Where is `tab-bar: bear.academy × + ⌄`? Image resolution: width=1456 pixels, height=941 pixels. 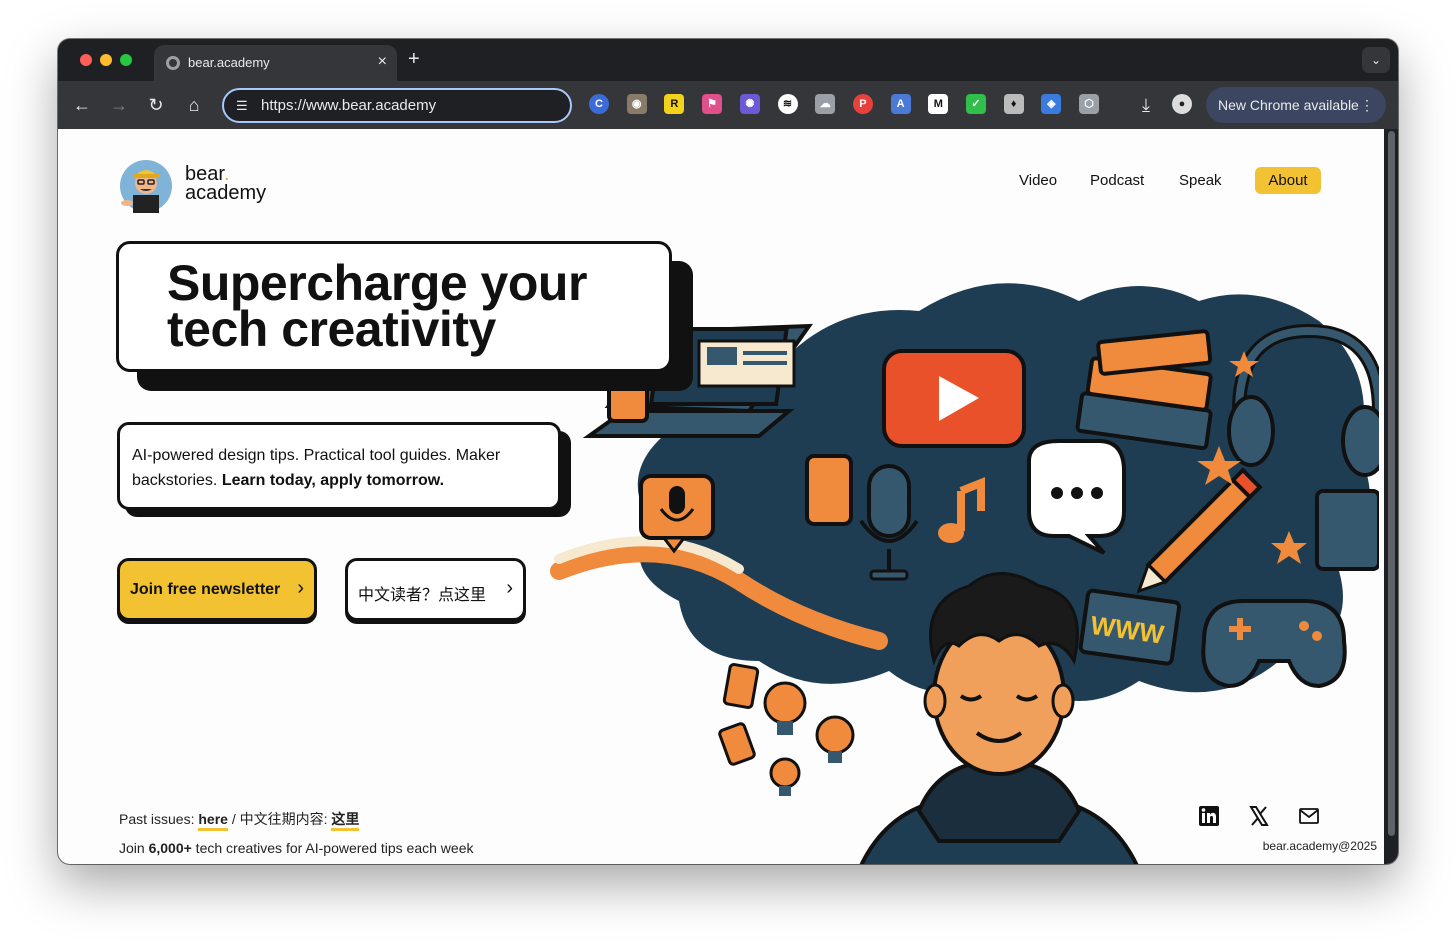 tab-bar: bear.academy × + ⌄ is located at coordinates (728, 60).